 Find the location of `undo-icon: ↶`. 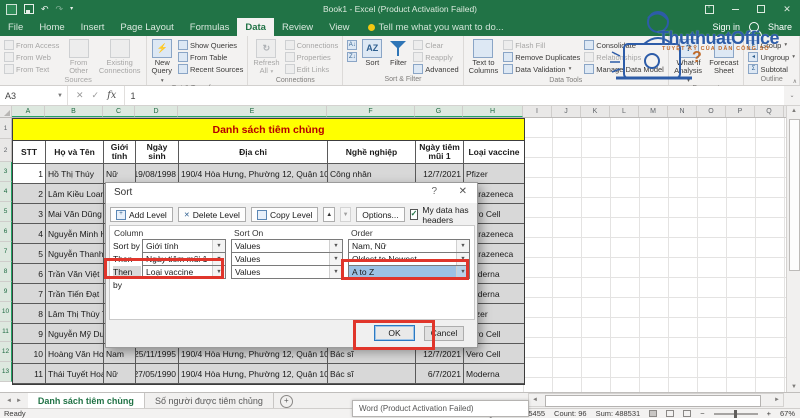

undo-icon: ↶ is located at coordinates (45, 9).